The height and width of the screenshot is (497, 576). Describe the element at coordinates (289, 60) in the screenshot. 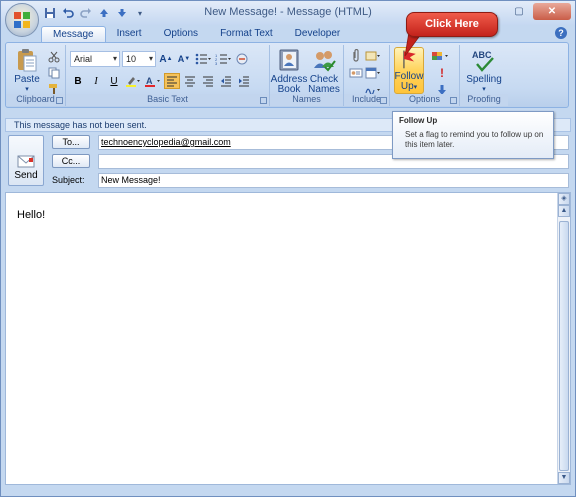

I see `address-book-icon` at that location.